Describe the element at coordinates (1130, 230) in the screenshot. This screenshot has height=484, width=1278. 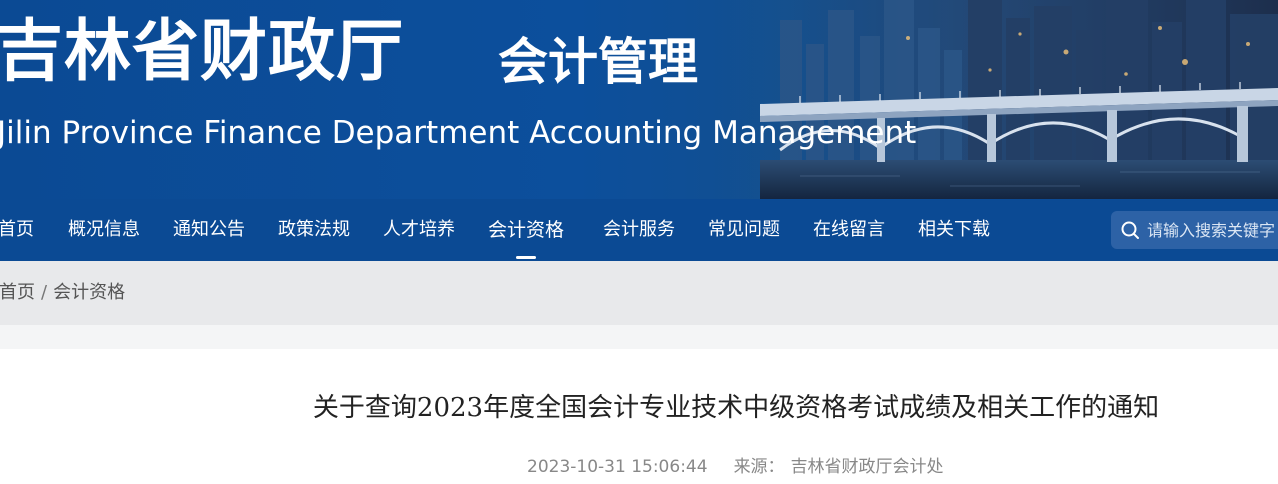
I see `search-icon` at that location.